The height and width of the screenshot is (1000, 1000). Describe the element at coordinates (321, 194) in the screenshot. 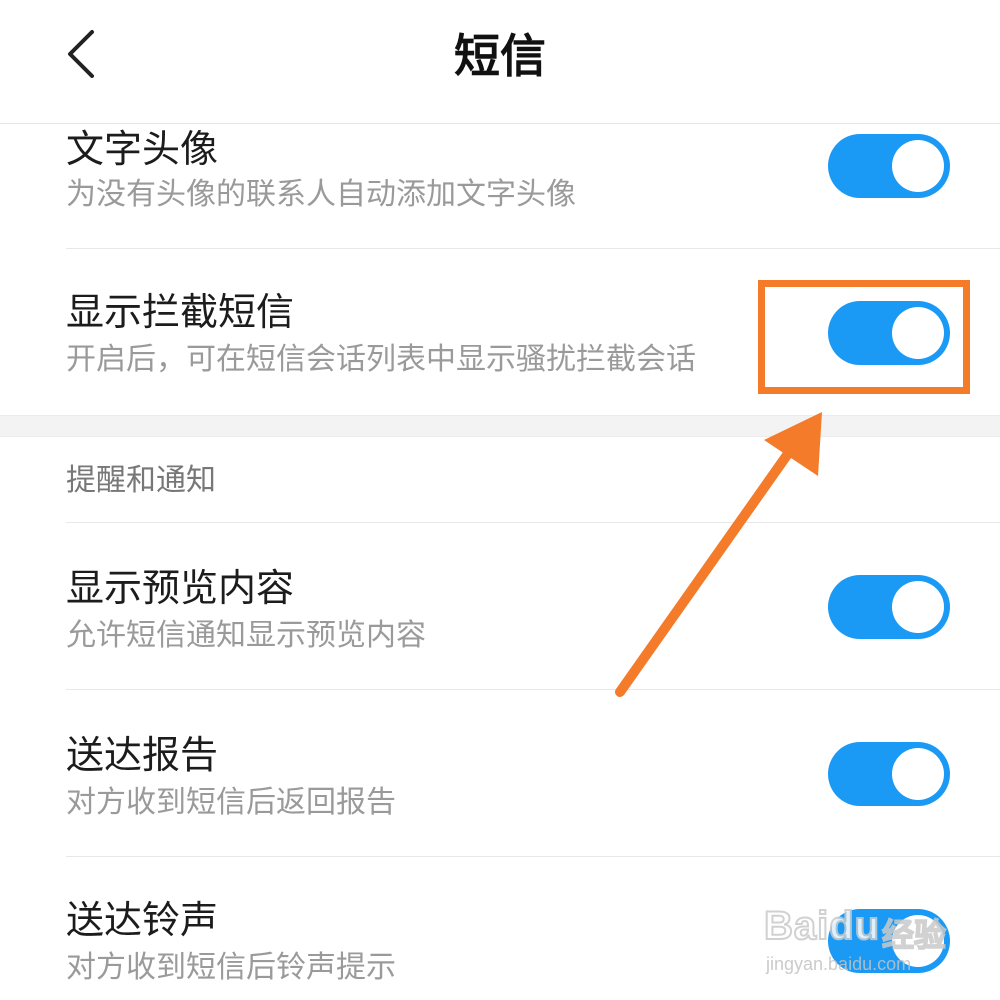

I see `setting-description: 为没有头像的联系人自动添加文字头像` at that location.